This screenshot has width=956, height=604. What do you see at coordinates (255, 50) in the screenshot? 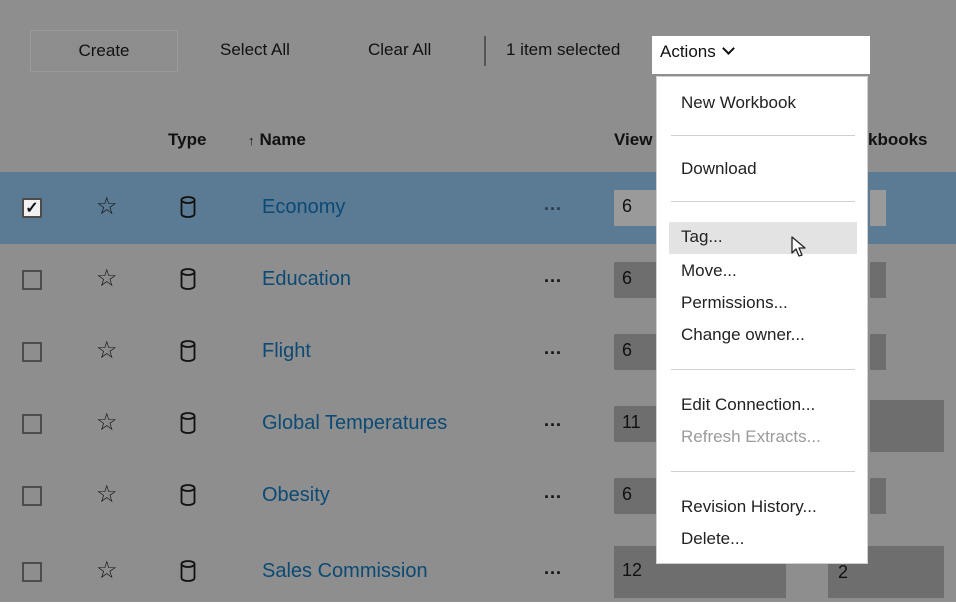
I see `select-all-button: Select All` at bounding box center [255, 50].